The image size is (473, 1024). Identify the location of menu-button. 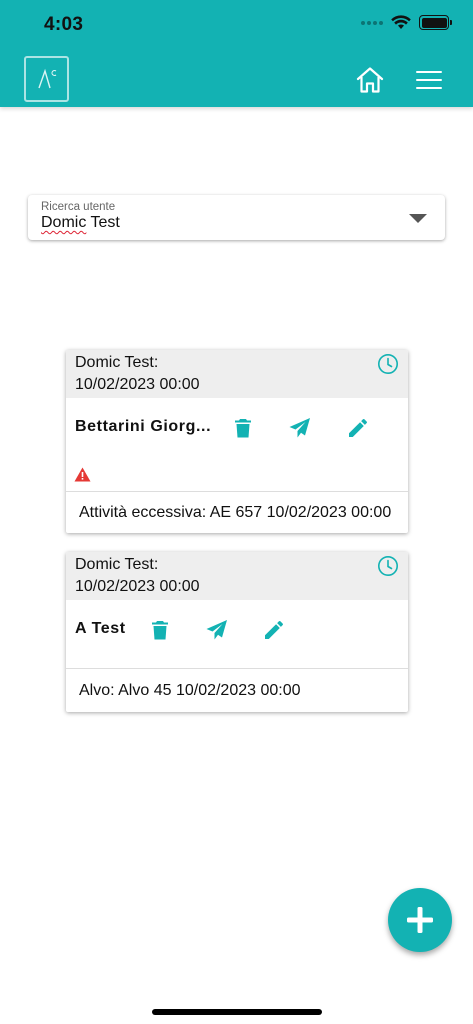
(429, 80).